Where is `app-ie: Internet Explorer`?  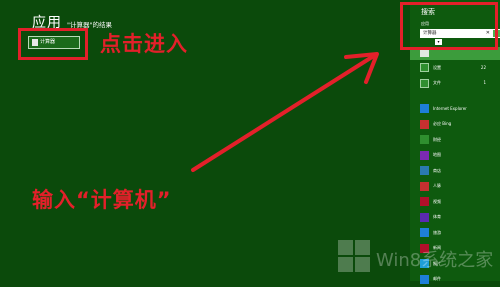
app-ie: Internet Explorer is located at coordinates (458, 109).